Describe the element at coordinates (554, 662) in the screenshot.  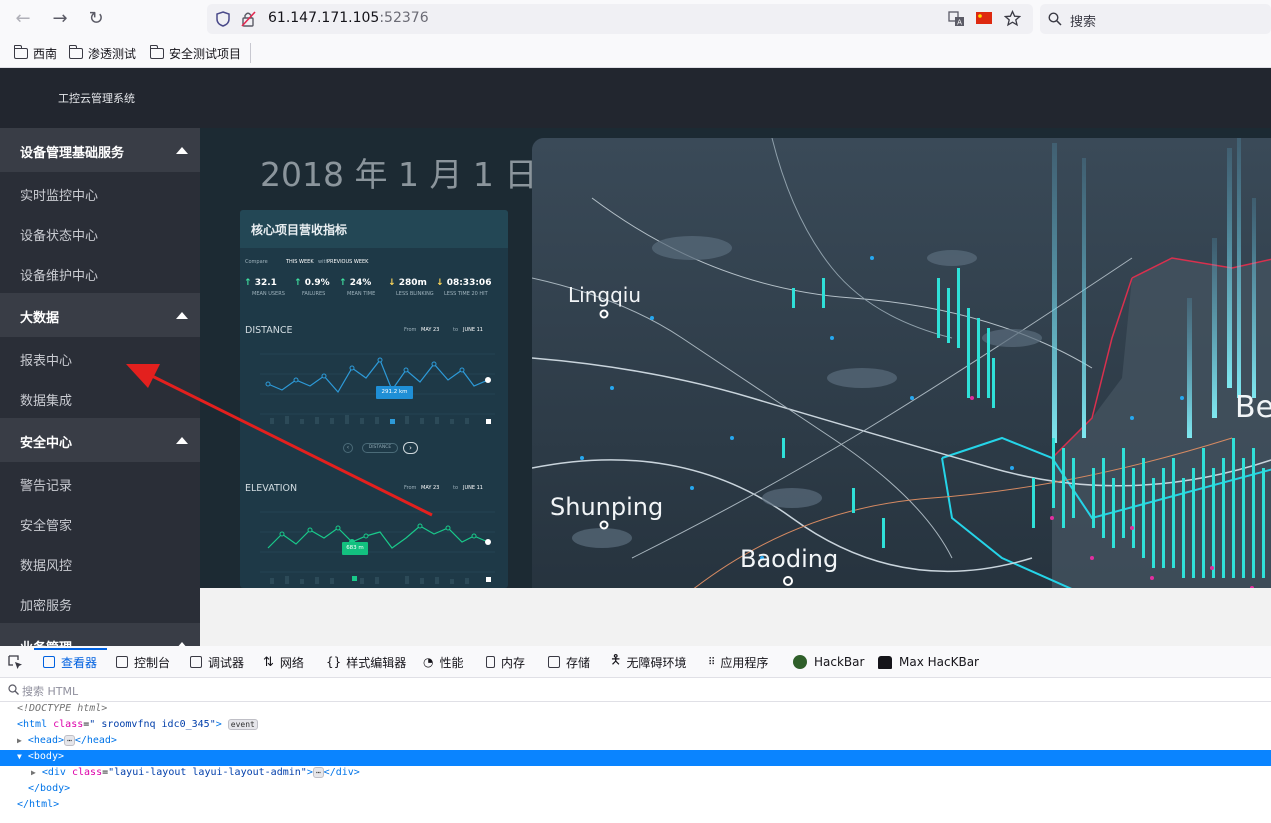
I see `storage-icon` at that location.